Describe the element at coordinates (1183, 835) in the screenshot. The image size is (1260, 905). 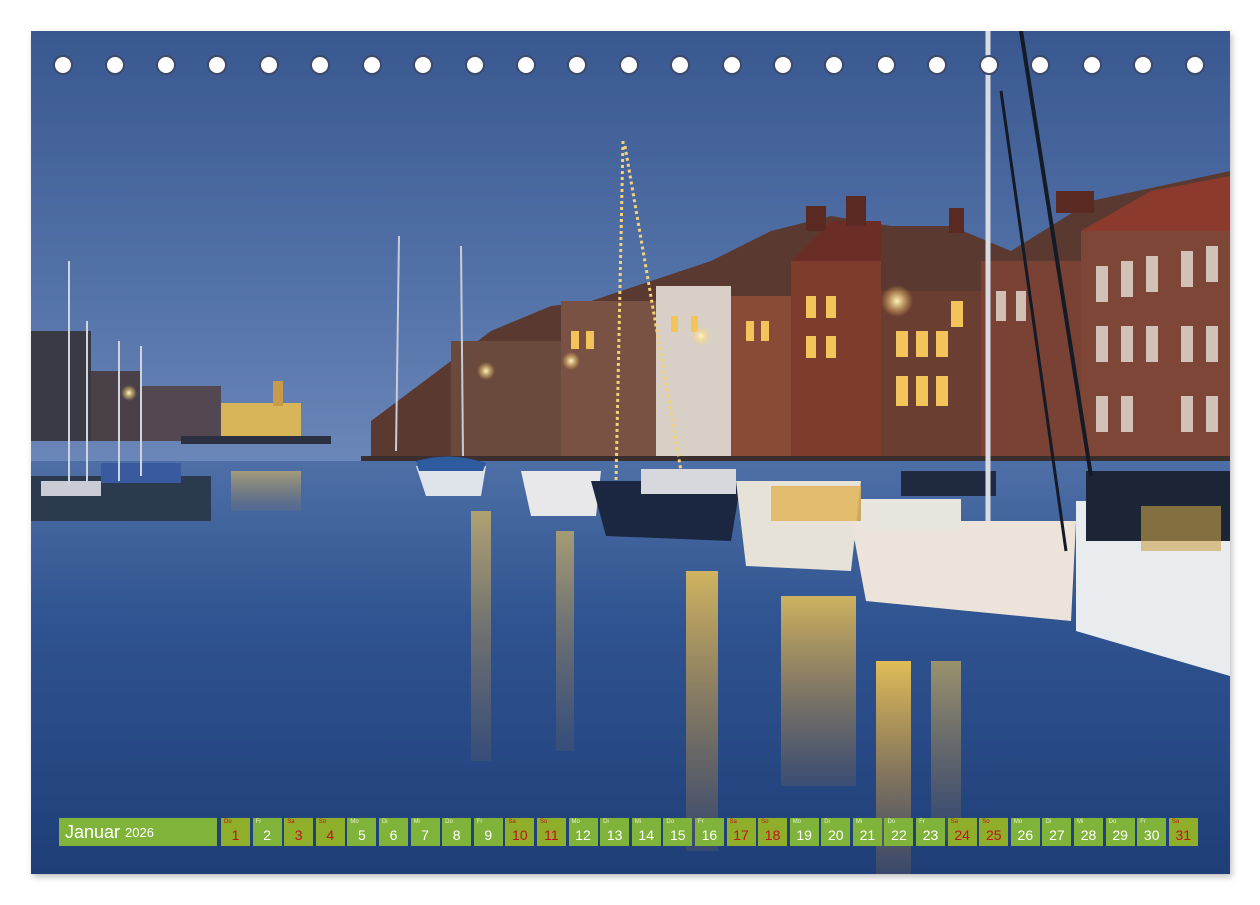
I see `day-number: 31` at that location.